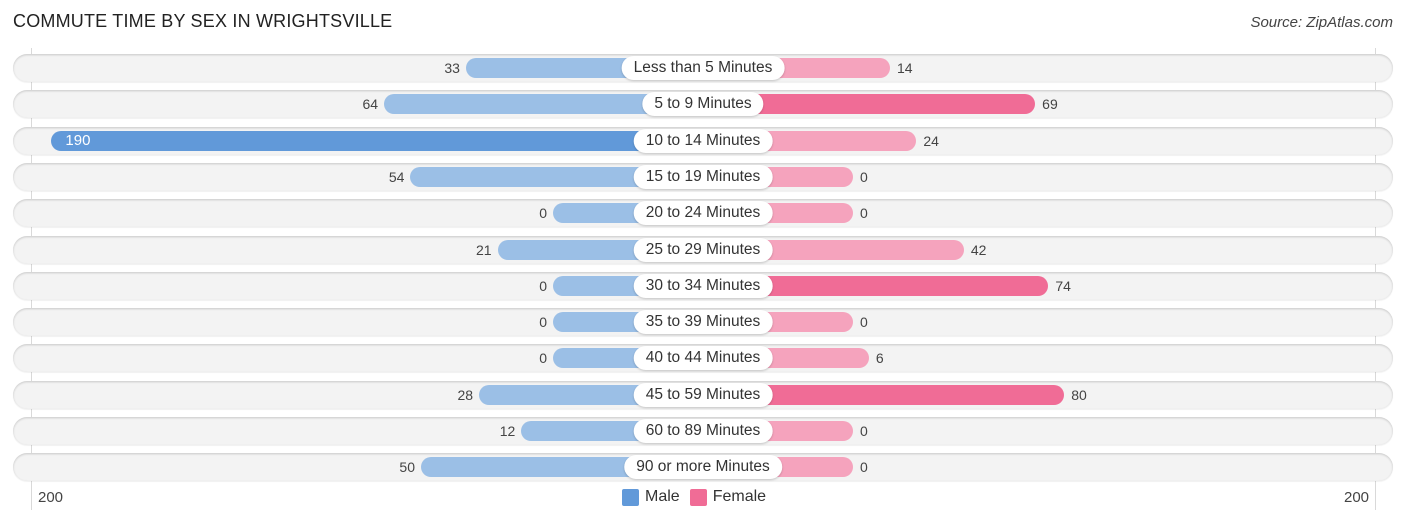  What do you see at coordinates (703, 68) in the screenshot?
I see `category-label: Less than 5 Minutes` at bounding box center [703, 68].